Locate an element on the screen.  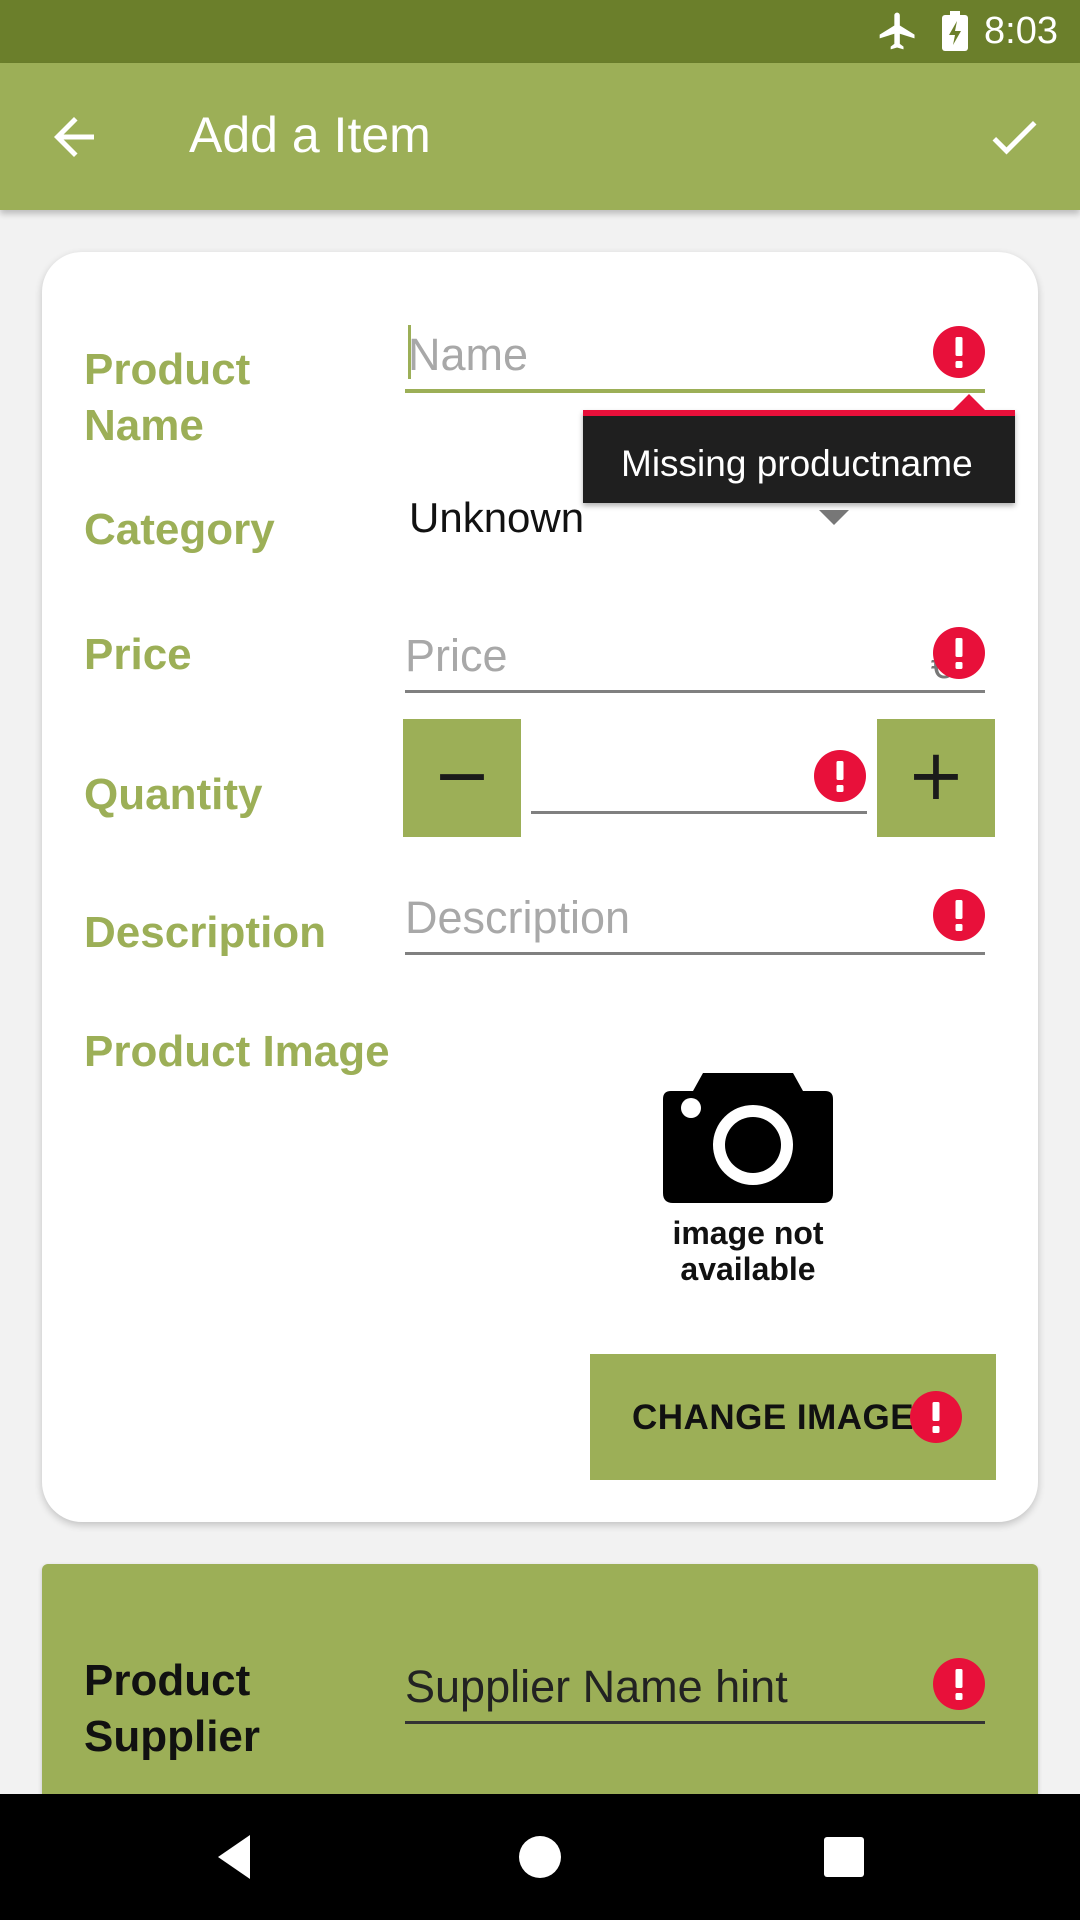
price-label: Price is located at coordinates (138, 654).